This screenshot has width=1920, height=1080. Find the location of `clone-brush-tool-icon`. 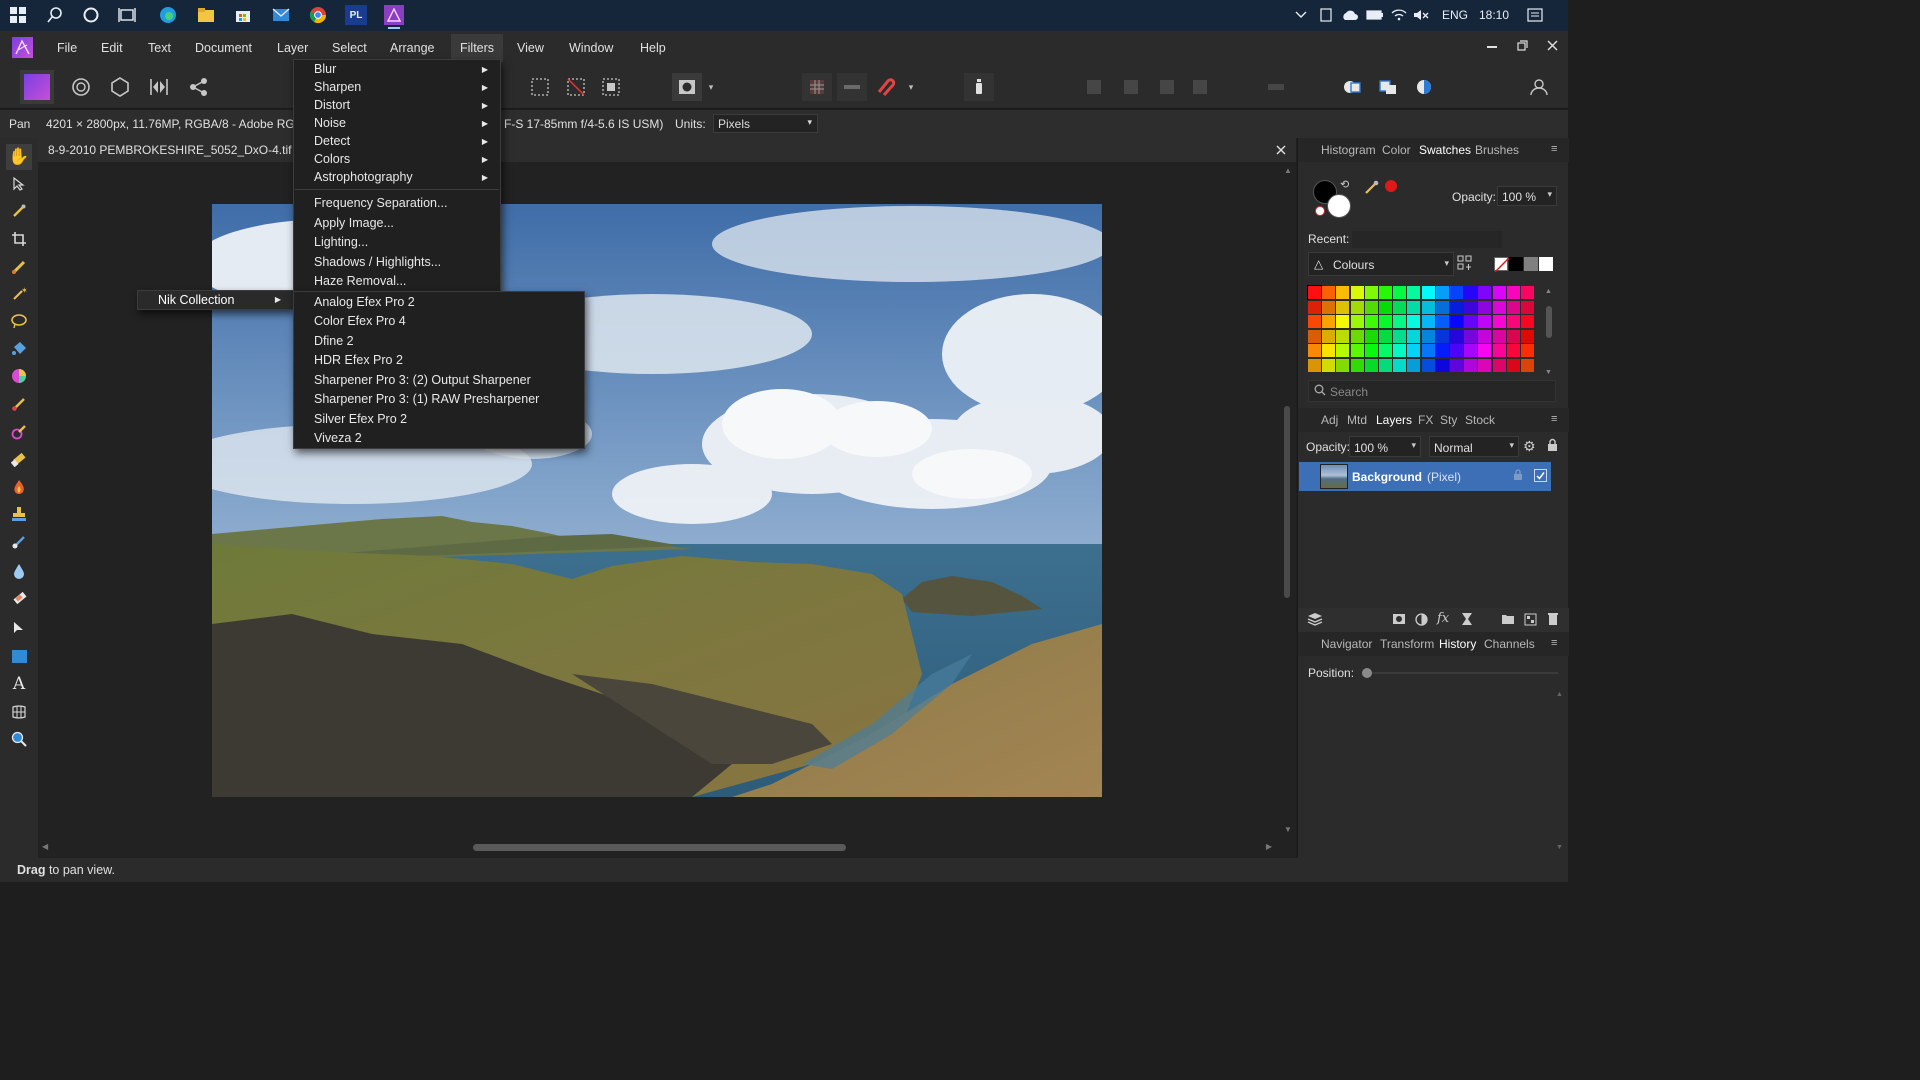

clone-brush-tool-icon is located at coordinates (19, 514).